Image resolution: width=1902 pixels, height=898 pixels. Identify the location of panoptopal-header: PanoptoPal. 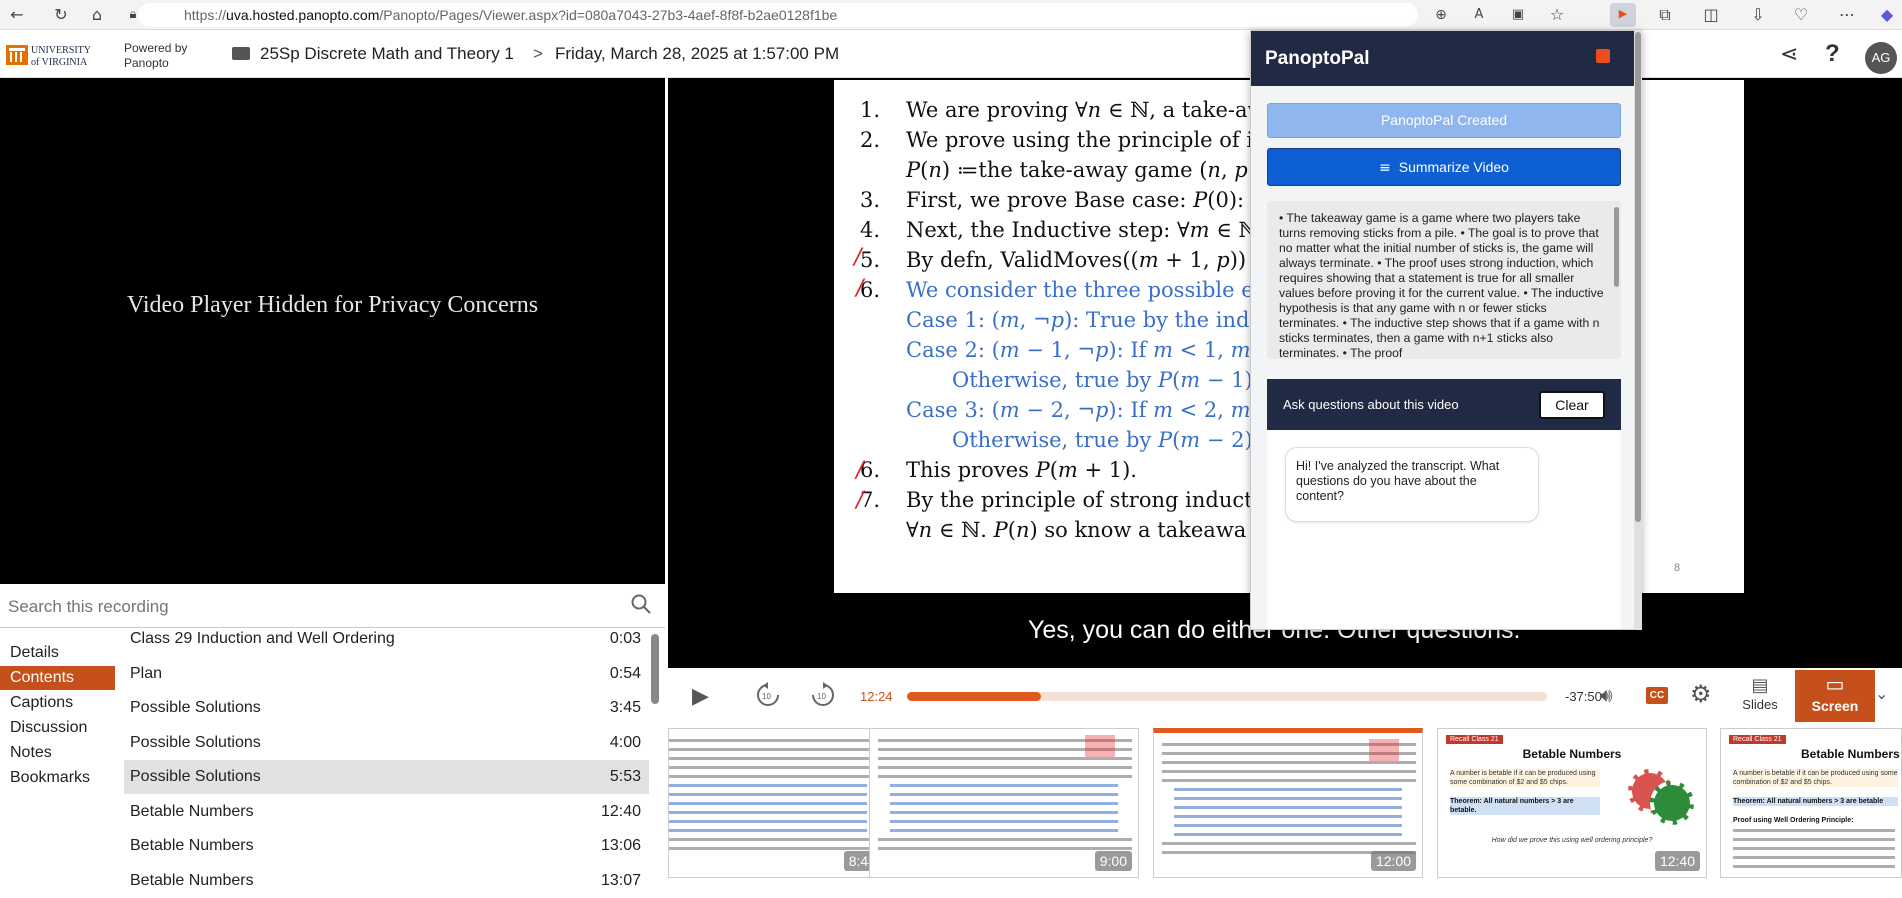
(1446, 58).